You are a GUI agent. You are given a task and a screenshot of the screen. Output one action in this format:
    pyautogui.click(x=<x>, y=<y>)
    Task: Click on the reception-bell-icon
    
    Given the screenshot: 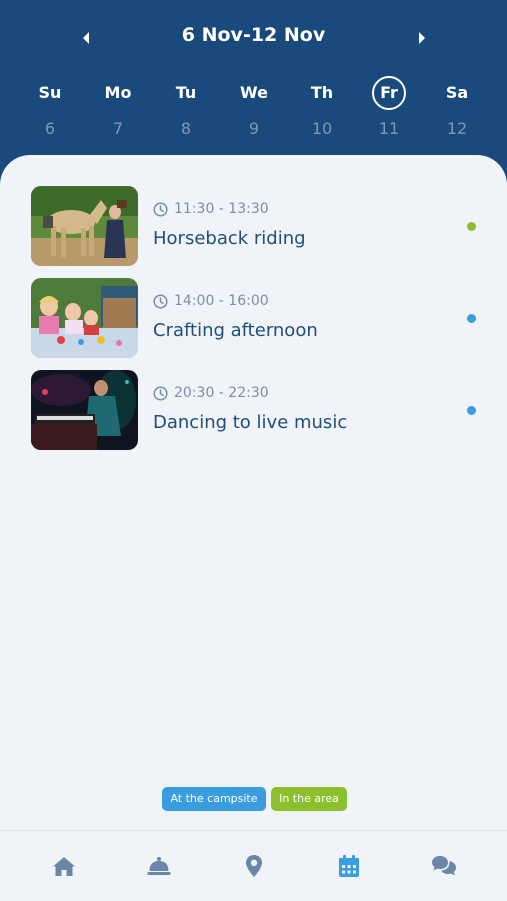 What is the action you would take?
    pyautogui.click(x=159, y=866)
    